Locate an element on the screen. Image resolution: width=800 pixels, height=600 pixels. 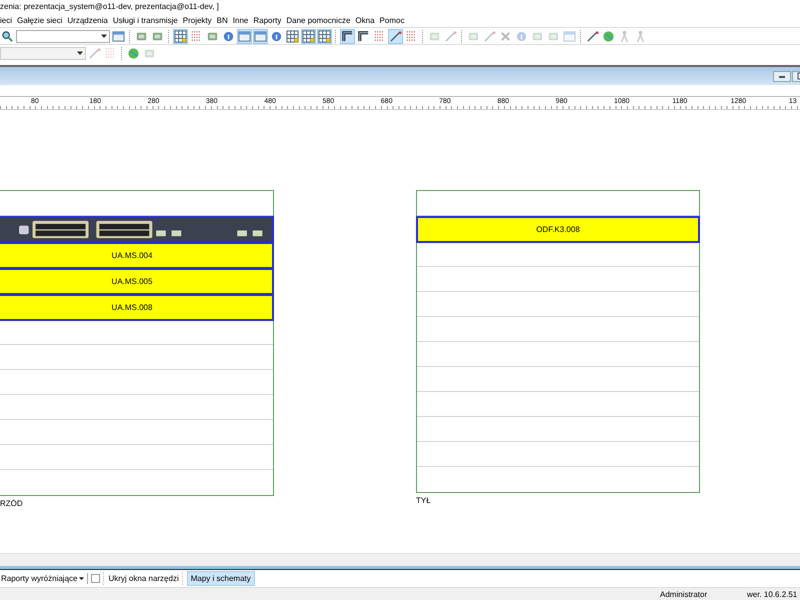
device-slot: UA.MS.004 is located at coordinates (137, 255).